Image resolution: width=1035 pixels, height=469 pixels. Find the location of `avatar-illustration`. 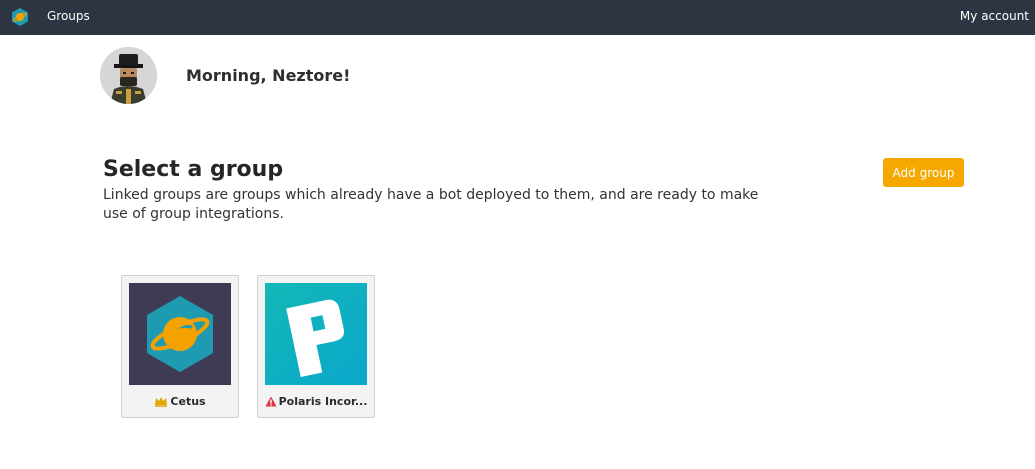

avatar-illustration is located at coordinates (128, 75).